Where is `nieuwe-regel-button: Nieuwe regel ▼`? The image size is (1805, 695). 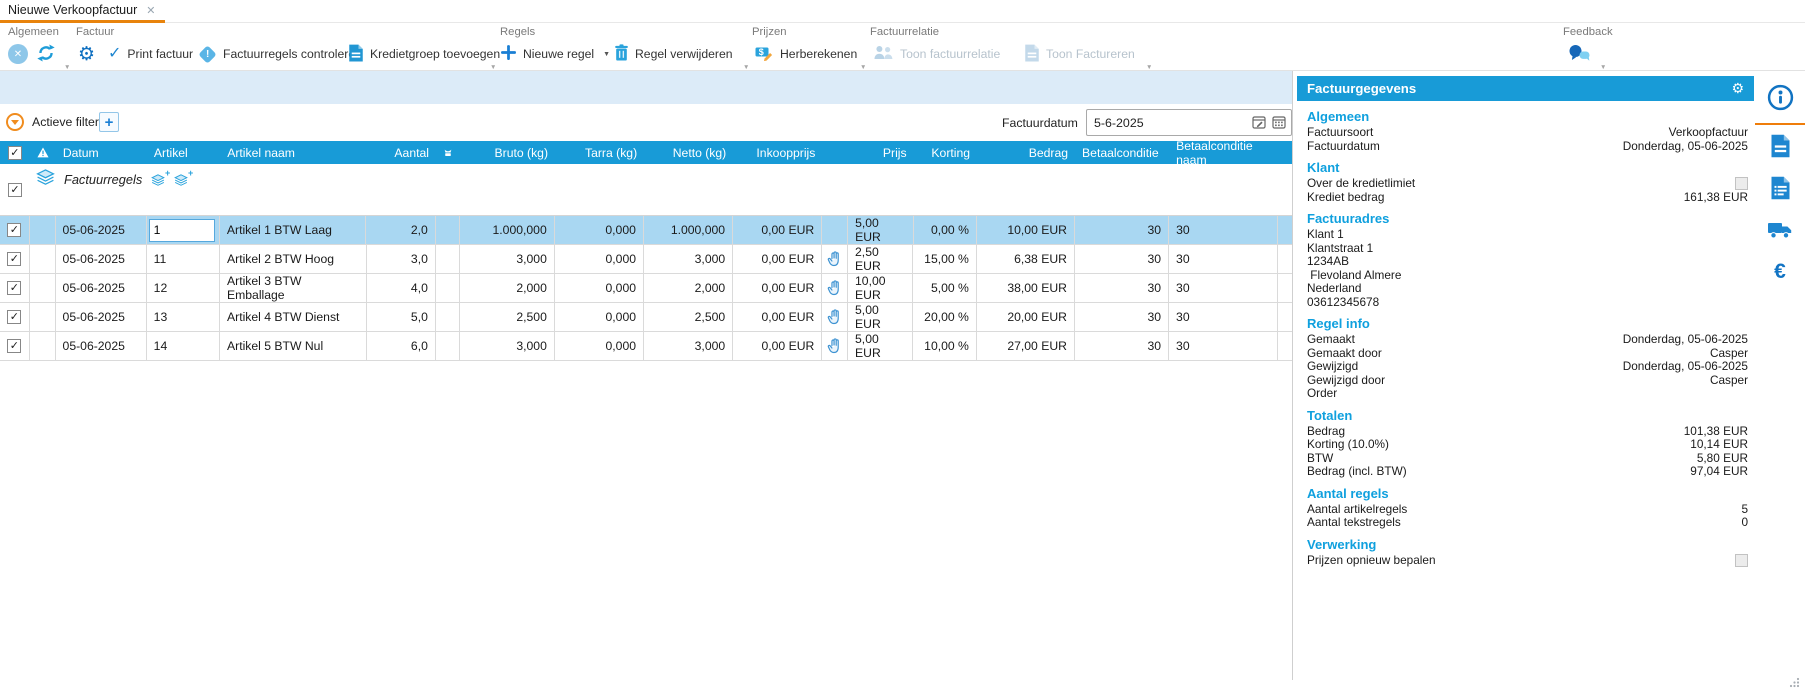 nieuwe-regel-button: Nieuwe regel ▼ is located at coordinates (555, 54).